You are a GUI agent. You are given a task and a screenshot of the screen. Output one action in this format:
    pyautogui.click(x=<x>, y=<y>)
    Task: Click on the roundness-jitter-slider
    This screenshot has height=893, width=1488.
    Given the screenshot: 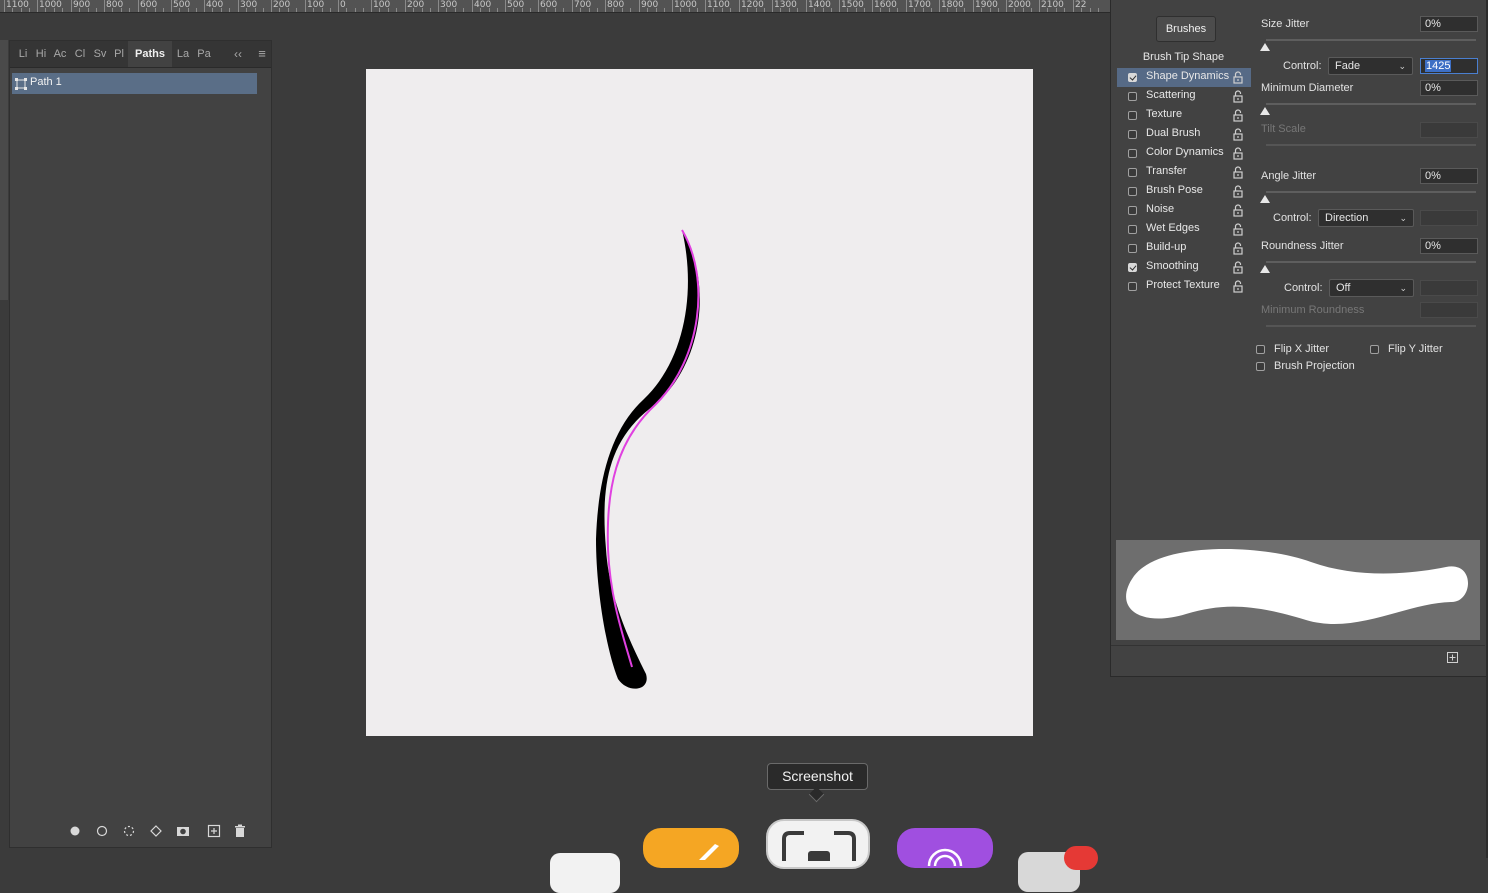 What is the action you would take?
    pyautogui.click(x=1371, y=262)
    